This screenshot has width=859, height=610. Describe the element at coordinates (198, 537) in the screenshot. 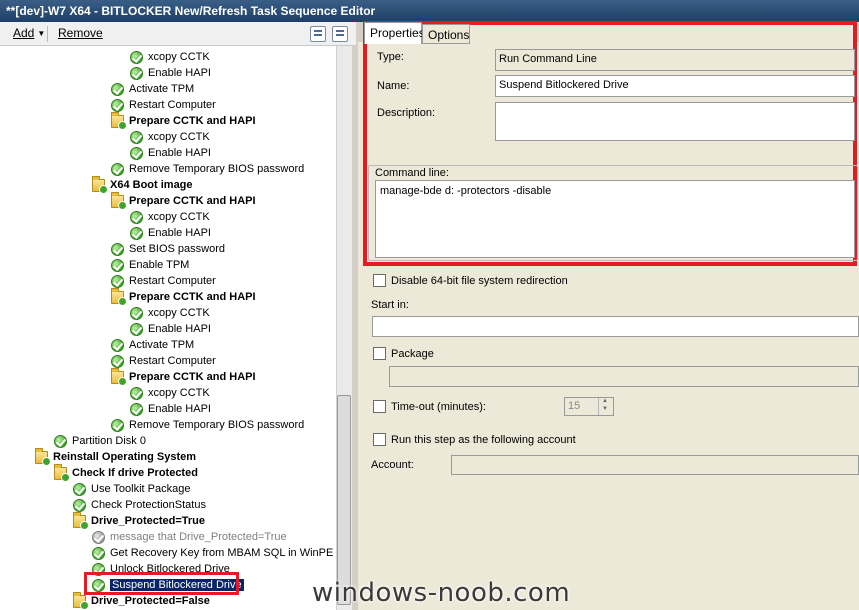

I see `tree-item-label: message that Drive_Protected=True` at that location.